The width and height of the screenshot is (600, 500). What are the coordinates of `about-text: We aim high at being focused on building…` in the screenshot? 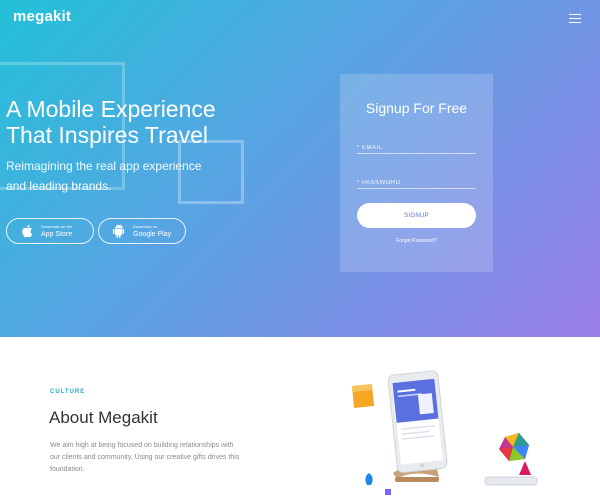 It's located at (157, 458).